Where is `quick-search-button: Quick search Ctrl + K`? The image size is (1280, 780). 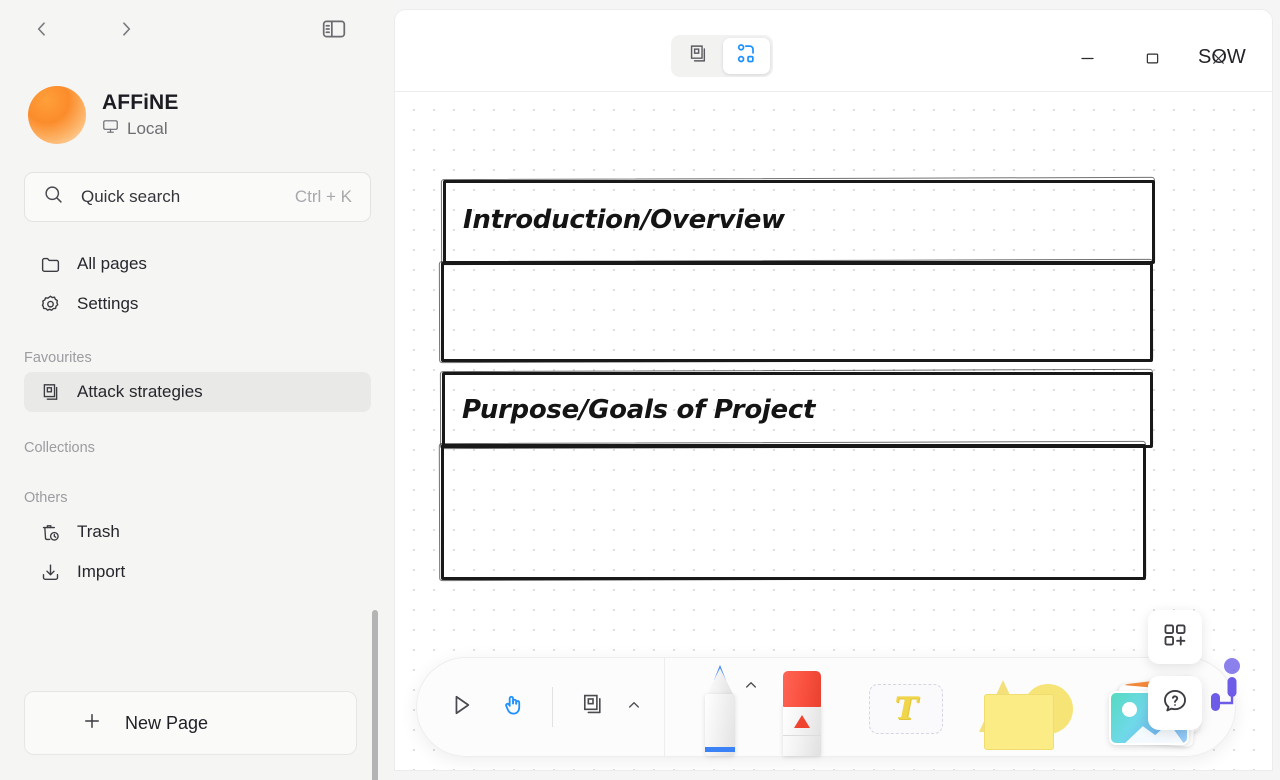
quick-search-button: Quick search Ctrl + K is located at coordinates (197, 197).